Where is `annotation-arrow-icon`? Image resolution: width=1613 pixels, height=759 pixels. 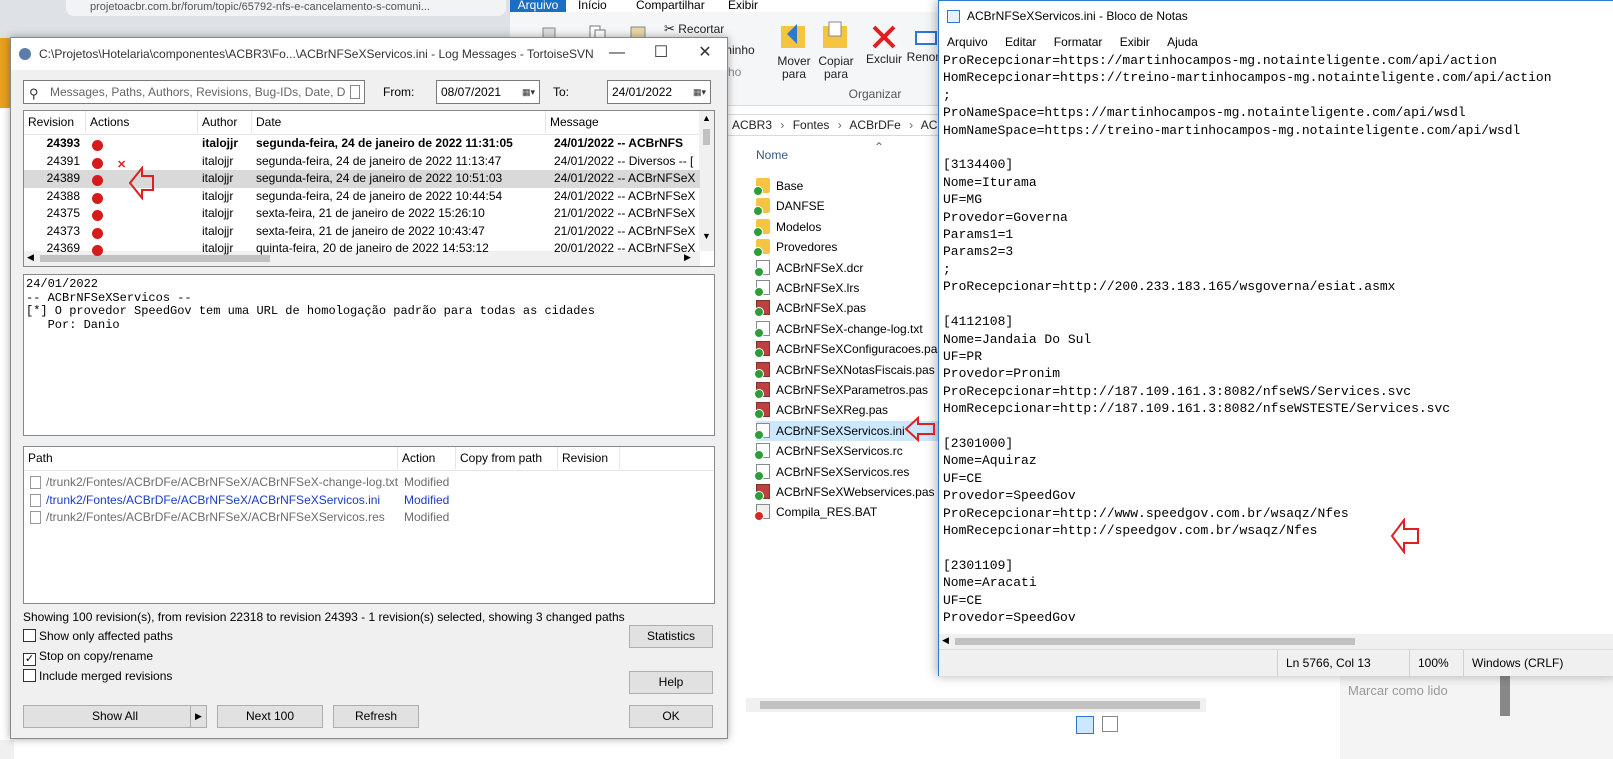 annotation-arrow-icon is located at coordinates (1404, 536).